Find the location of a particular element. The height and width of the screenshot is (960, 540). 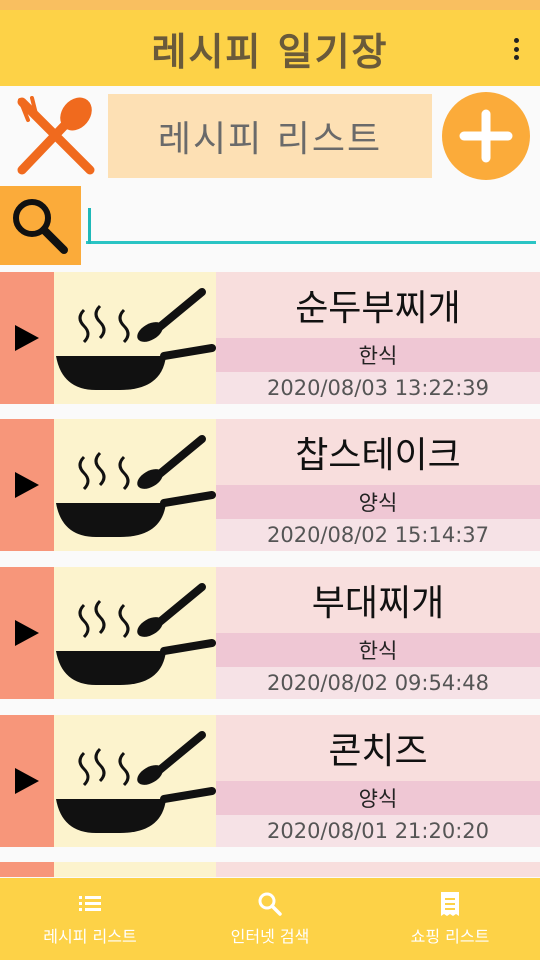

recipe-card-partial is located at coordinates (270, 869).